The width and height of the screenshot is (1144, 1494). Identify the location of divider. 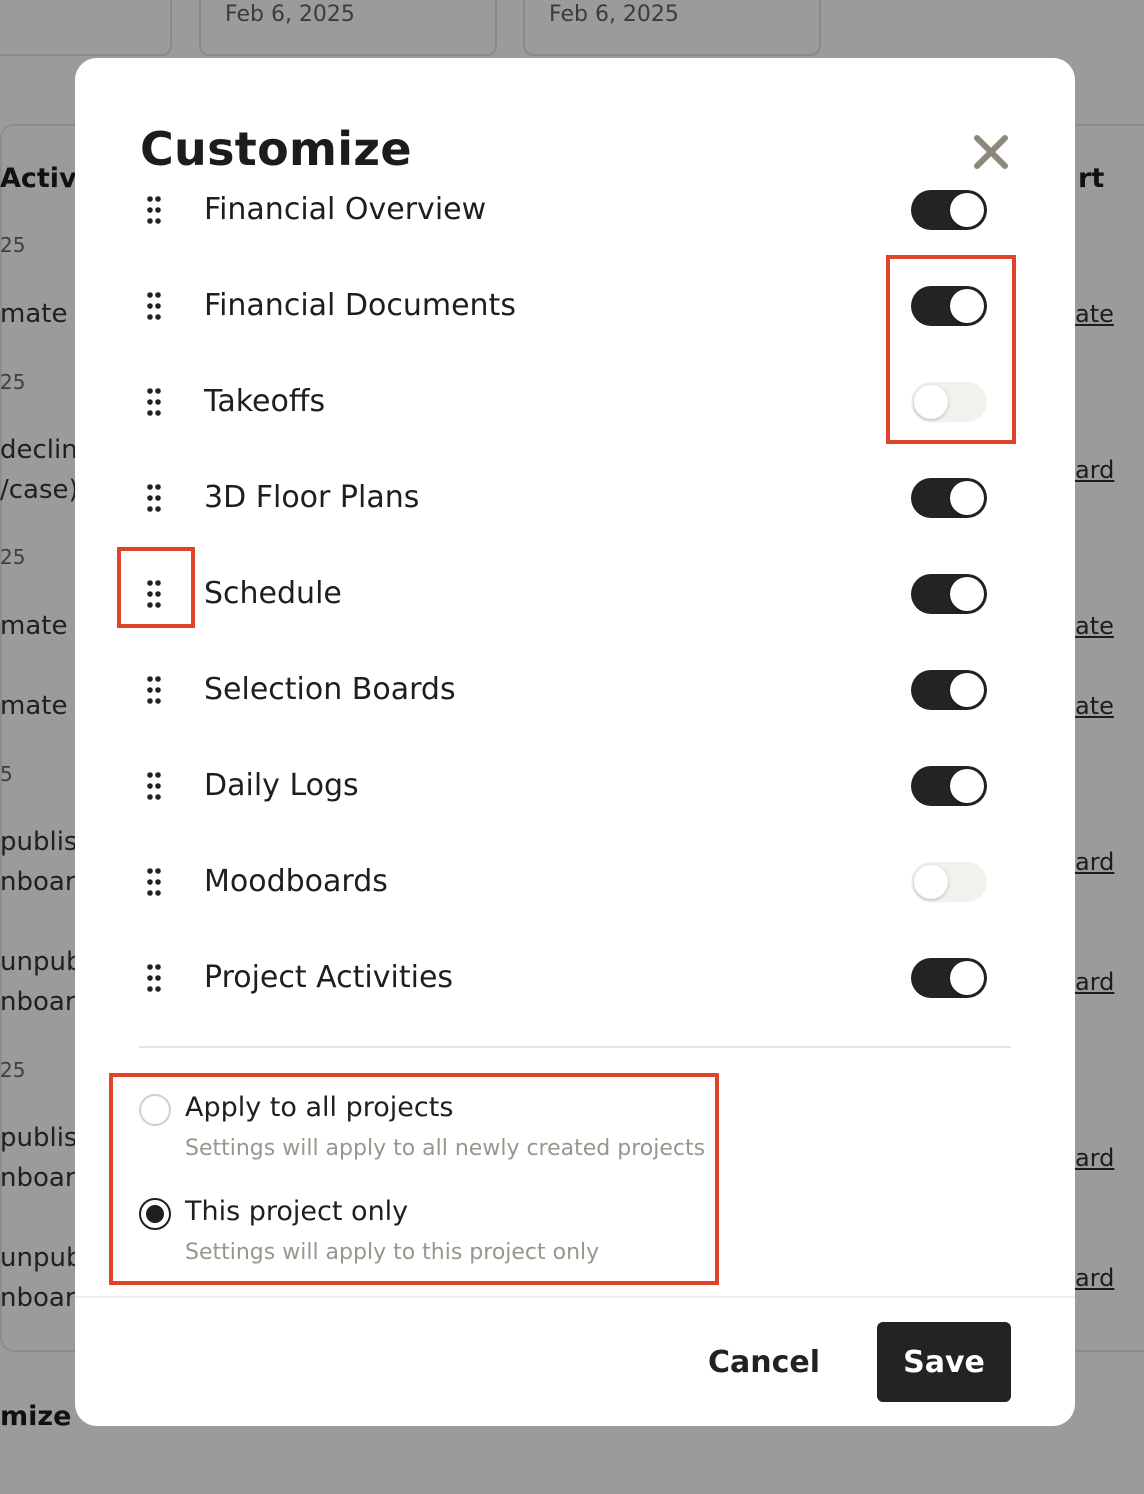
(575, 1047).